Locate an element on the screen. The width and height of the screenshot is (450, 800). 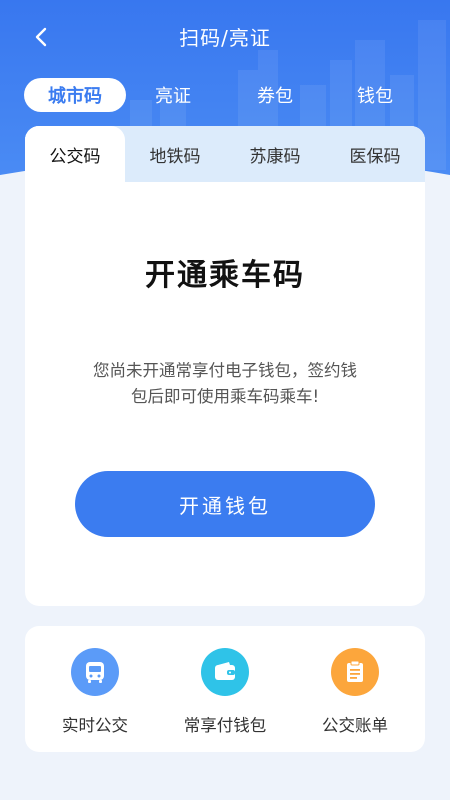
tab-medical-code: 医保码 is located at coordinates (375, 154).